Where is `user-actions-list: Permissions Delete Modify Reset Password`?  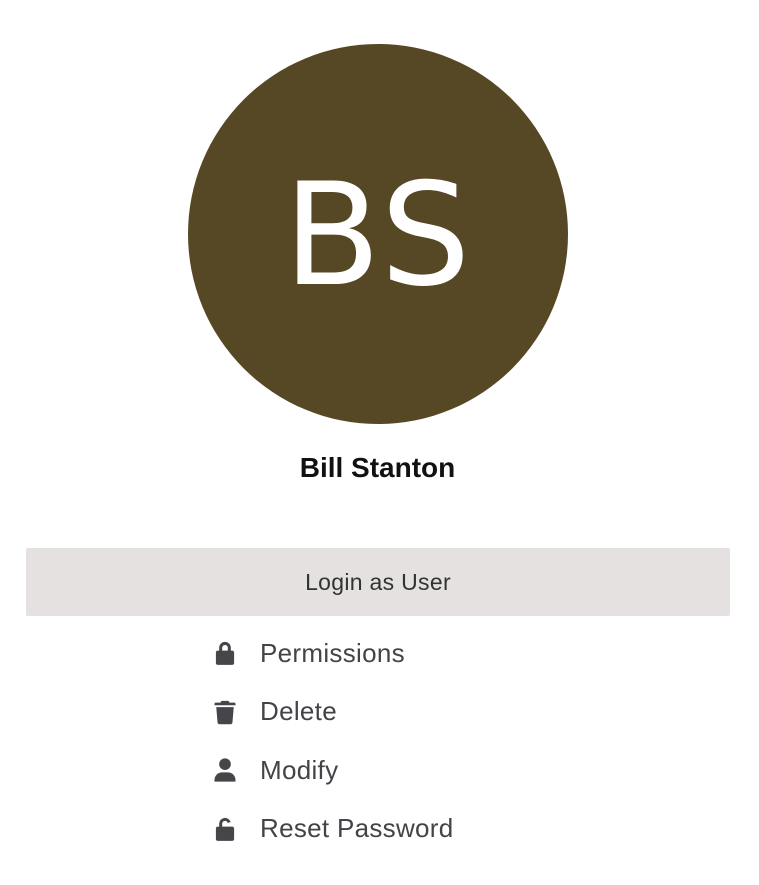
user-actions-list: Permissions Delete Modify Reset Password is located at coordinates (332, 747).